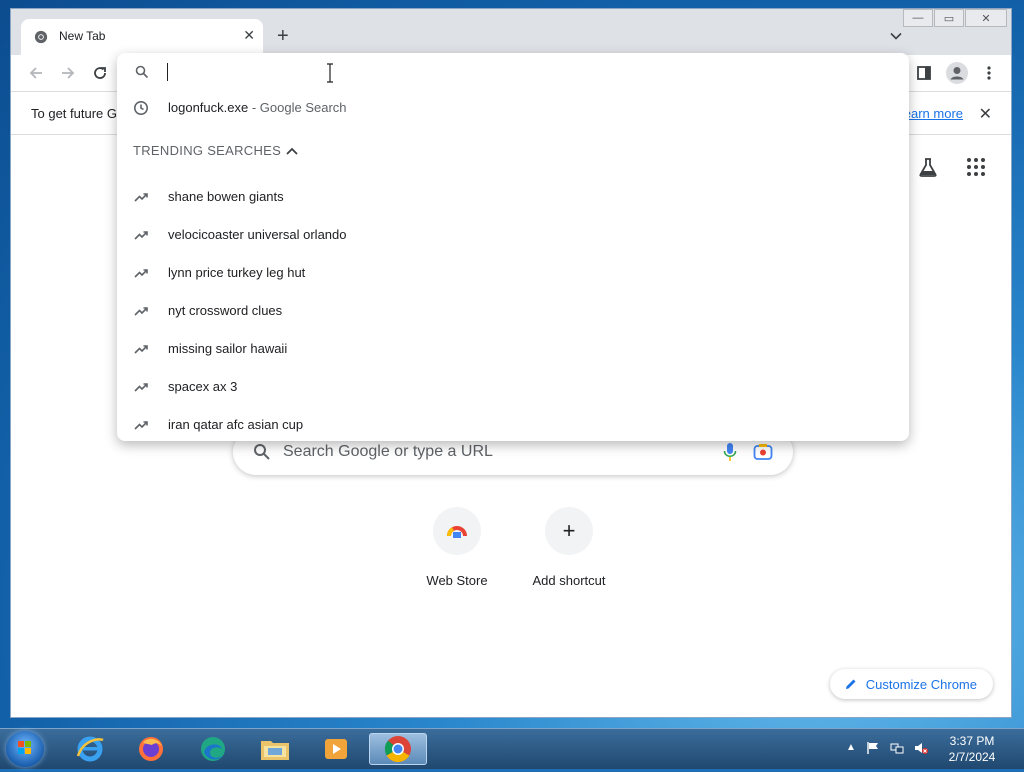  What do you see at coordinates (457, 531) in the screenshot?
I see `web-store-icon` at bounding box center [457, 531].